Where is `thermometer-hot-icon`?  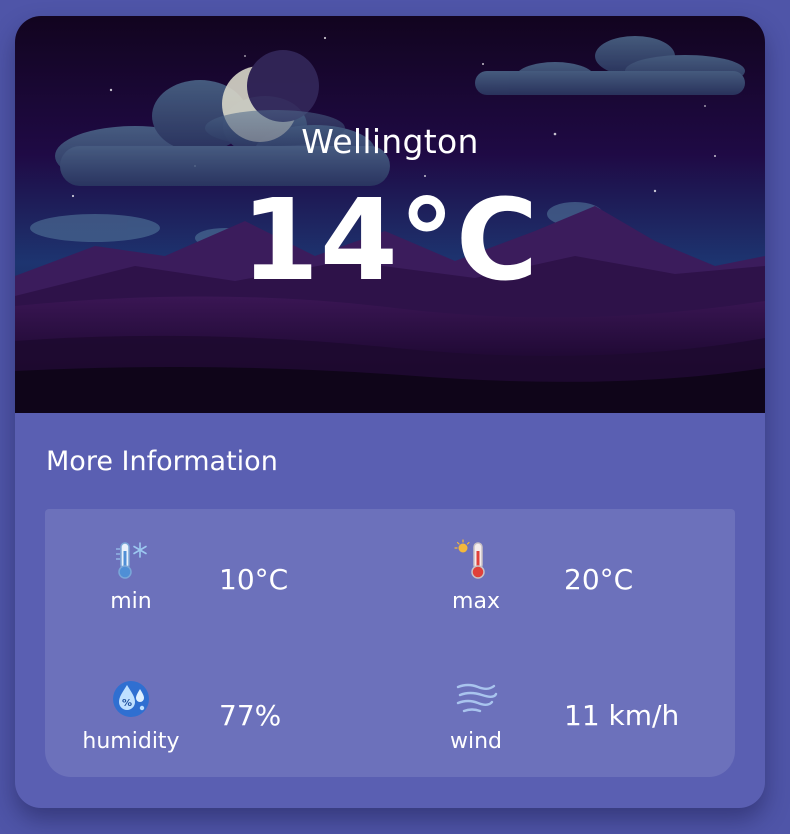
thermometer-hot-icon is located at coordinates (469, 559).